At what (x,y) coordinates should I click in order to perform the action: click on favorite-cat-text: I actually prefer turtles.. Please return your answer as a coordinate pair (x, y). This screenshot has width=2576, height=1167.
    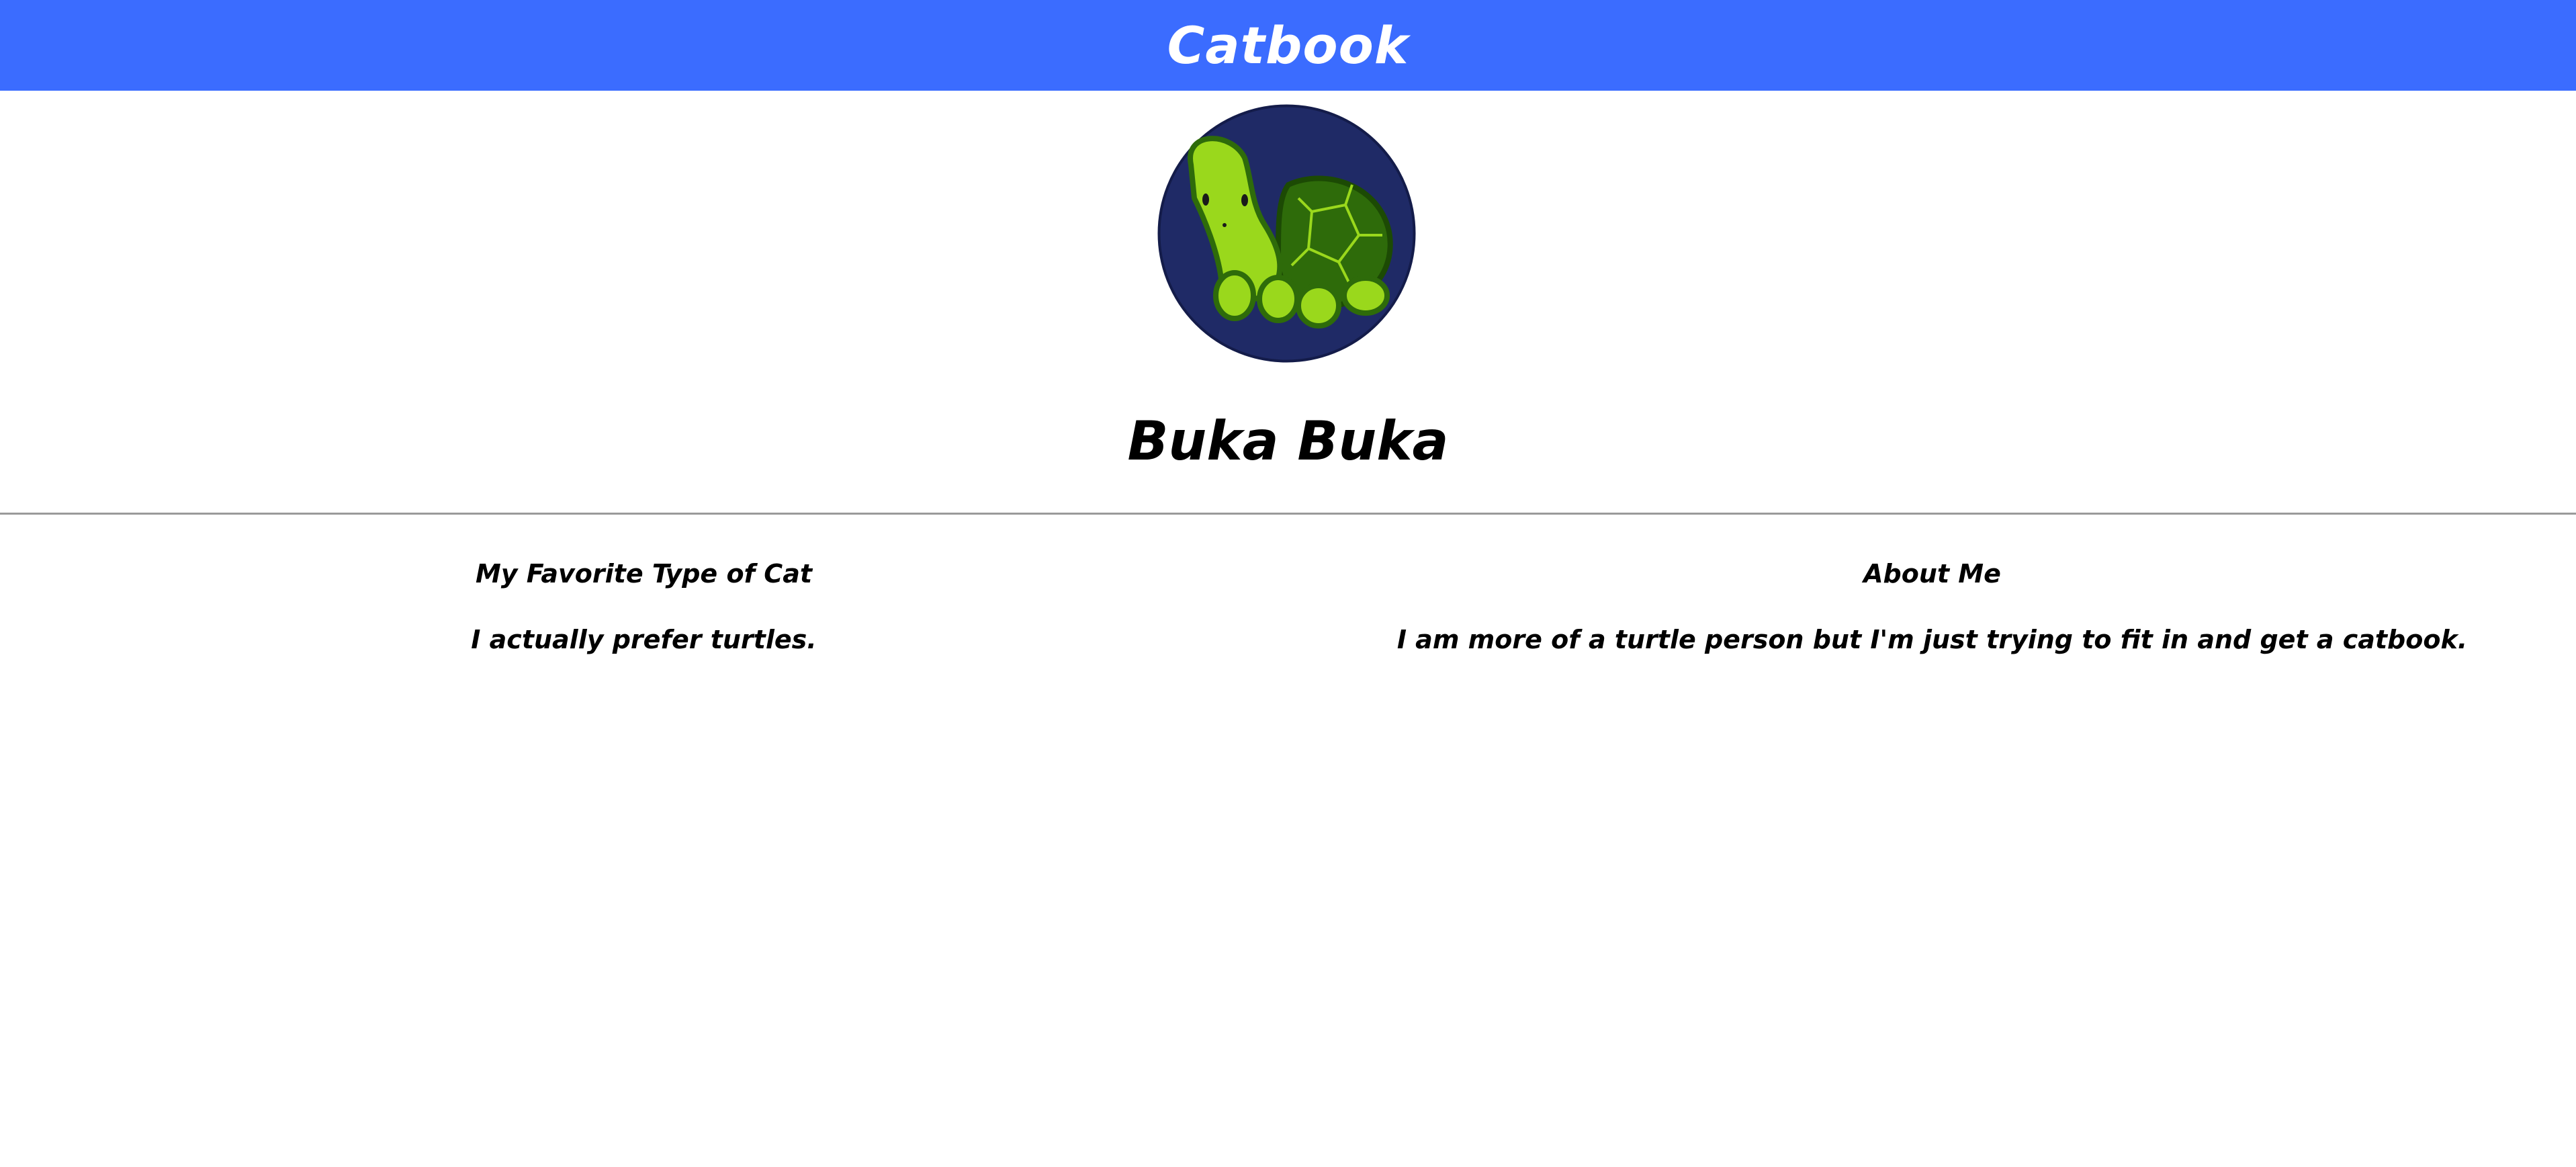
    Looking at the image, I should click on (644, 639).